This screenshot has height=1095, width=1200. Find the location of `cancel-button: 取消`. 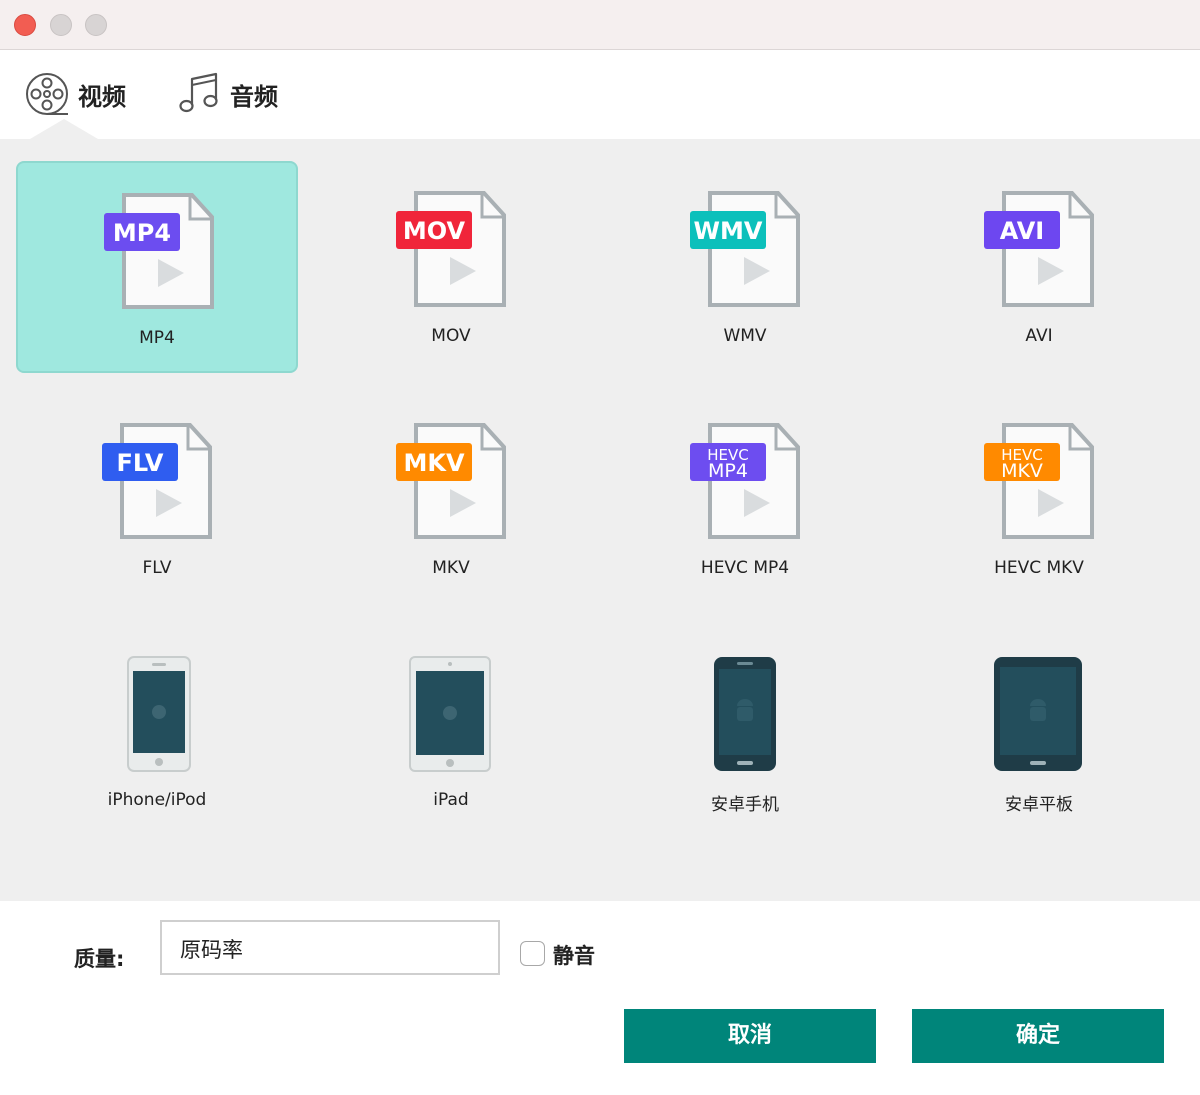

cancel-button: 取消 is located at coordinates (750, 1036).